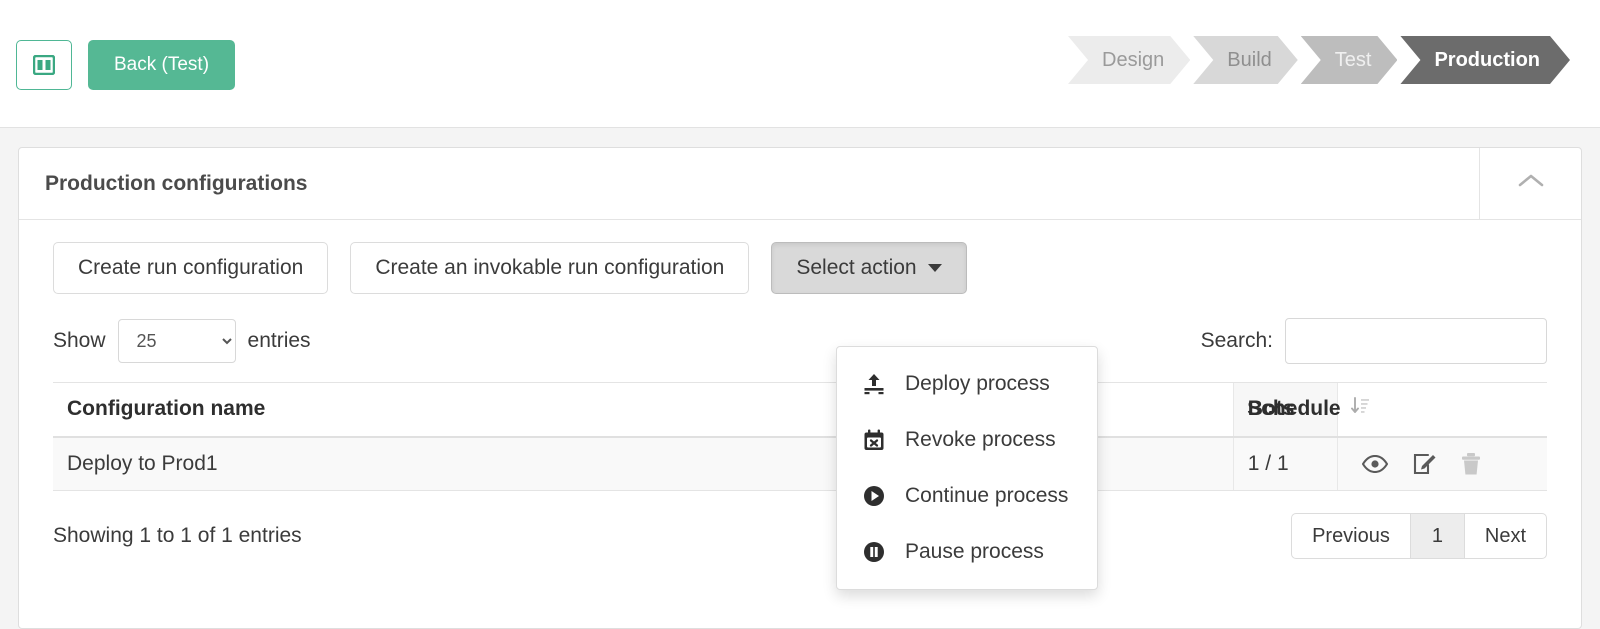  What do you see at coordinates (1442, 463) in the screenshot?
I see `cell-row-actions` at bounding box center [1442, 463].